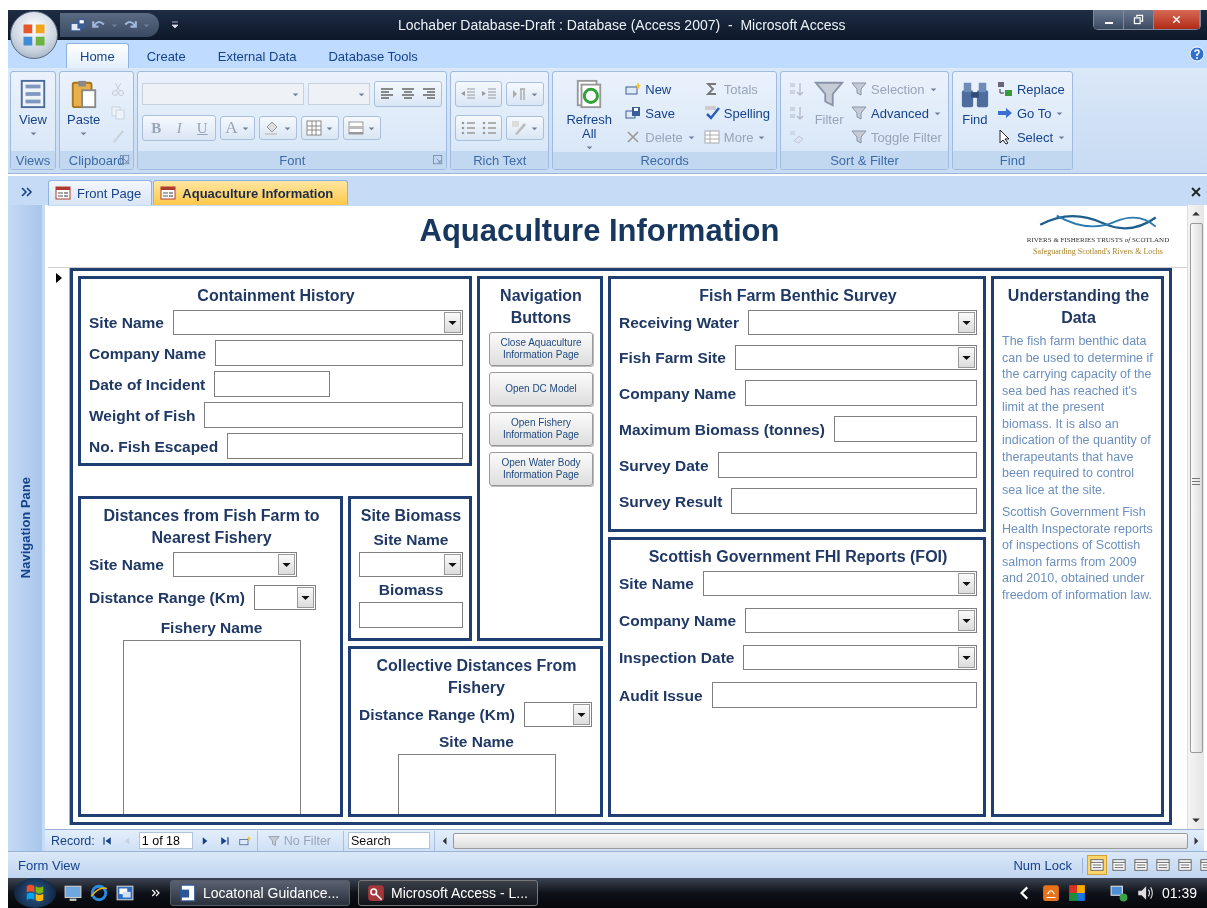  I want to click on indent-icon, so click(489, 94).